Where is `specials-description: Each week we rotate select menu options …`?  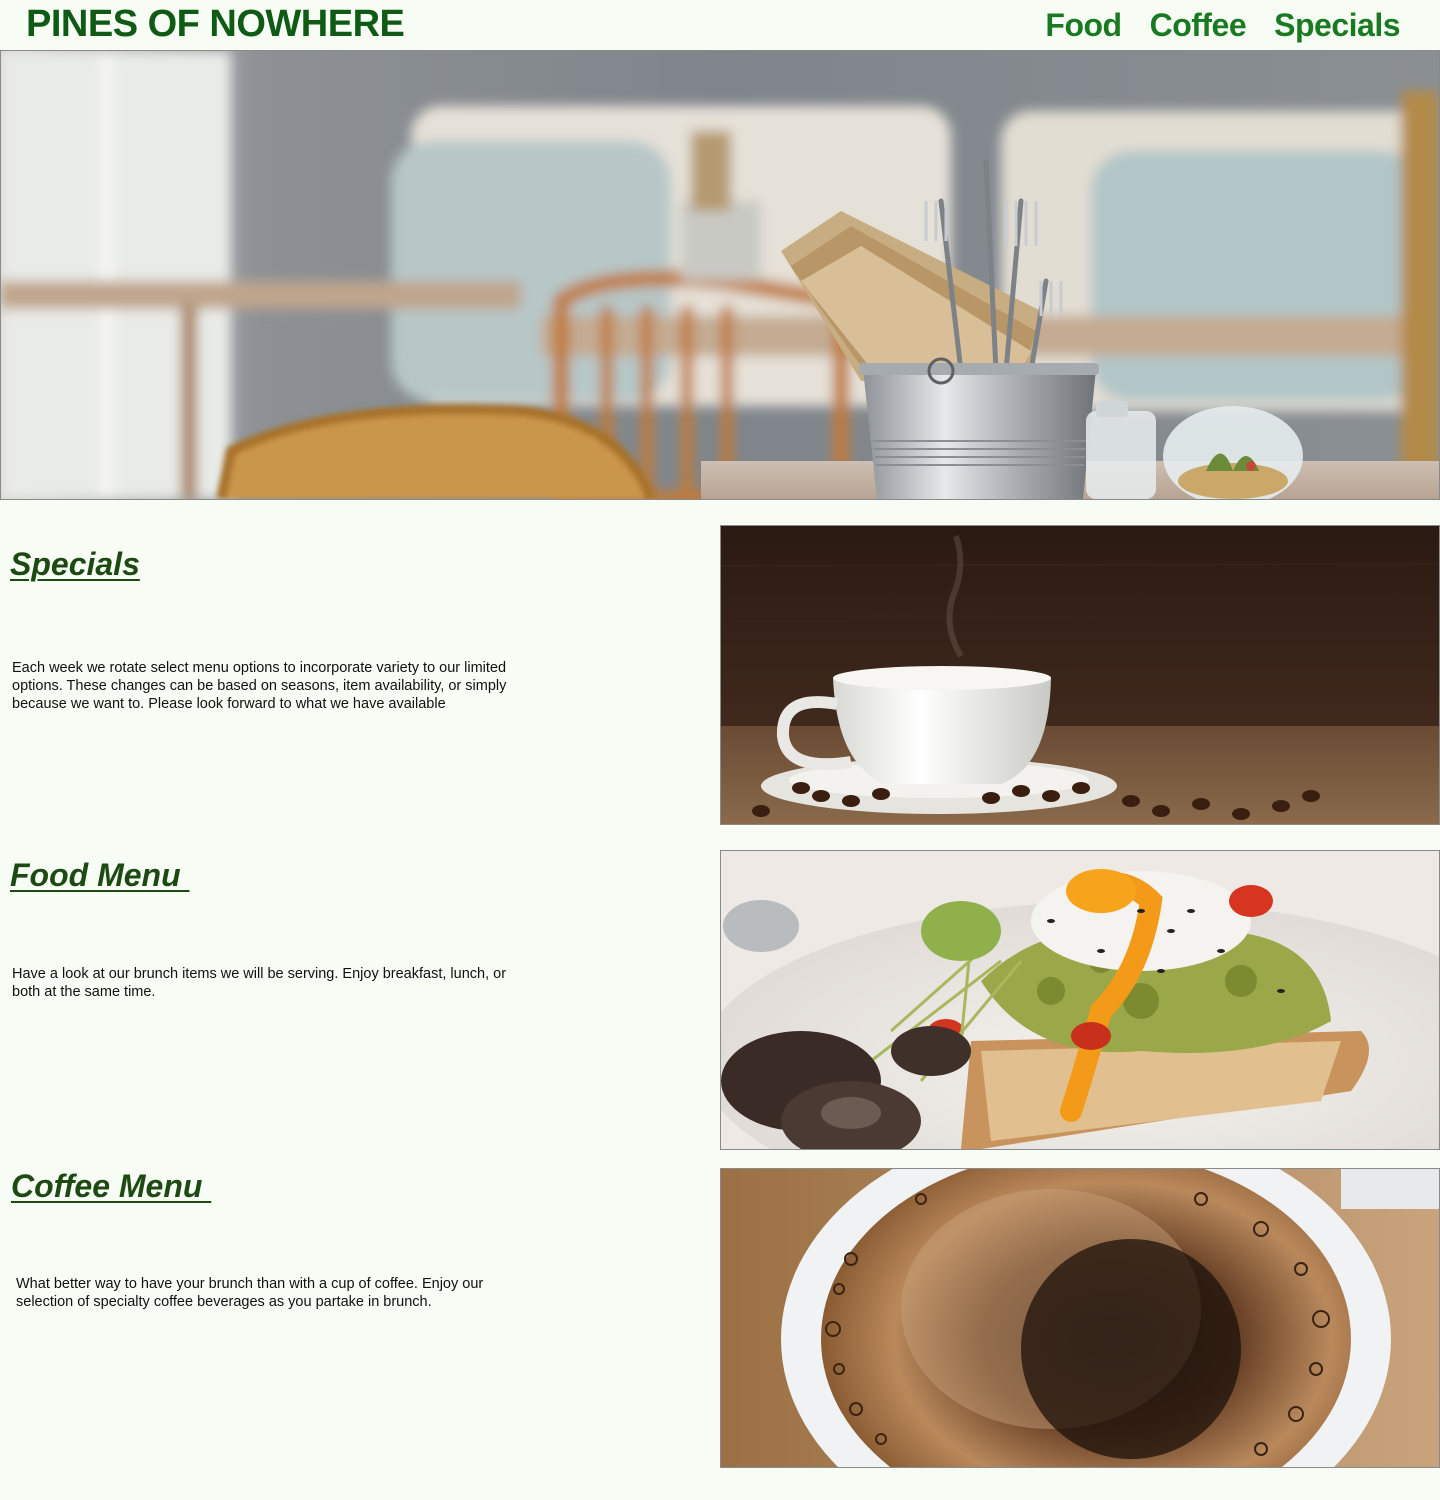 specials-description: Each week we rotate select menu options … is located at coordinates (259, 686).